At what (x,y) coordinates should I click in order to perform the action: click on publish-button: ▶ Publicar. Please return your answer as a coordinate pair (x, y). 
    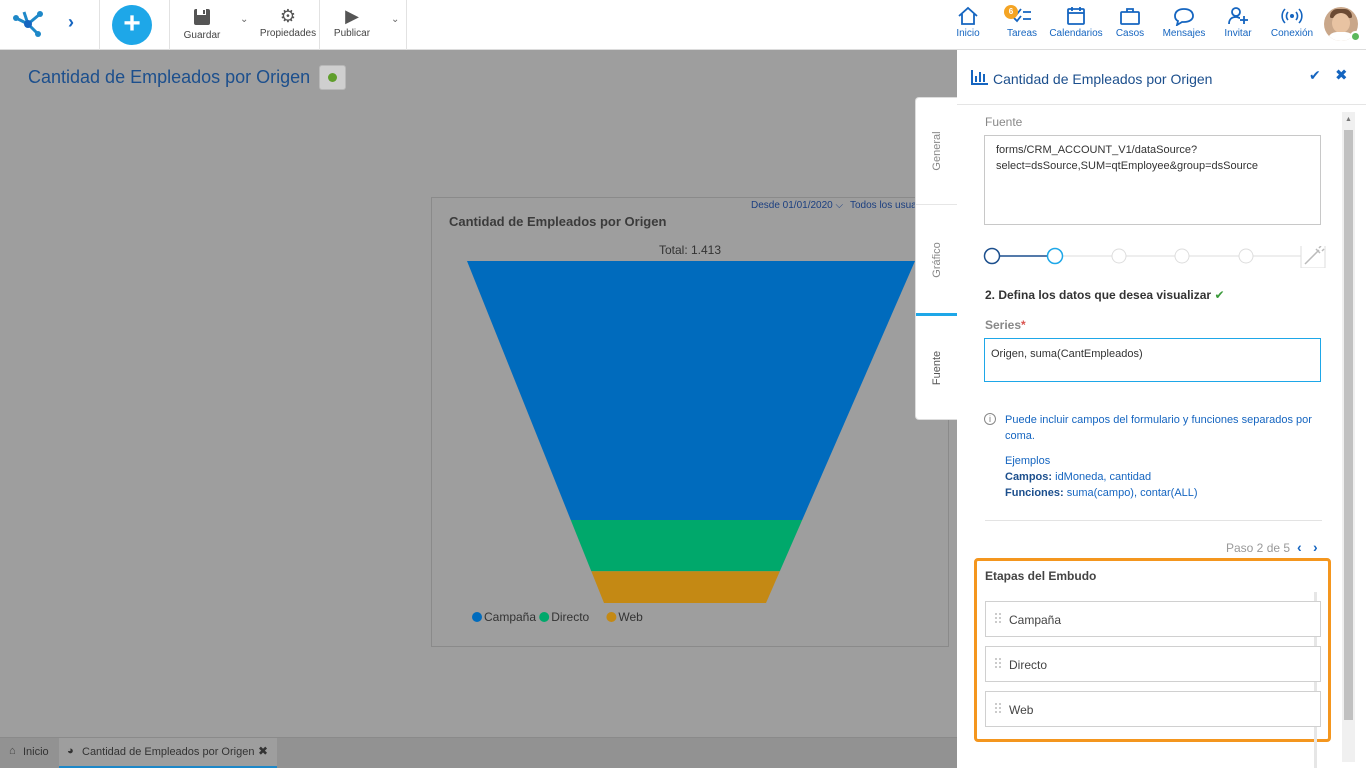
    Looking at the image, I should click on (352, 22).